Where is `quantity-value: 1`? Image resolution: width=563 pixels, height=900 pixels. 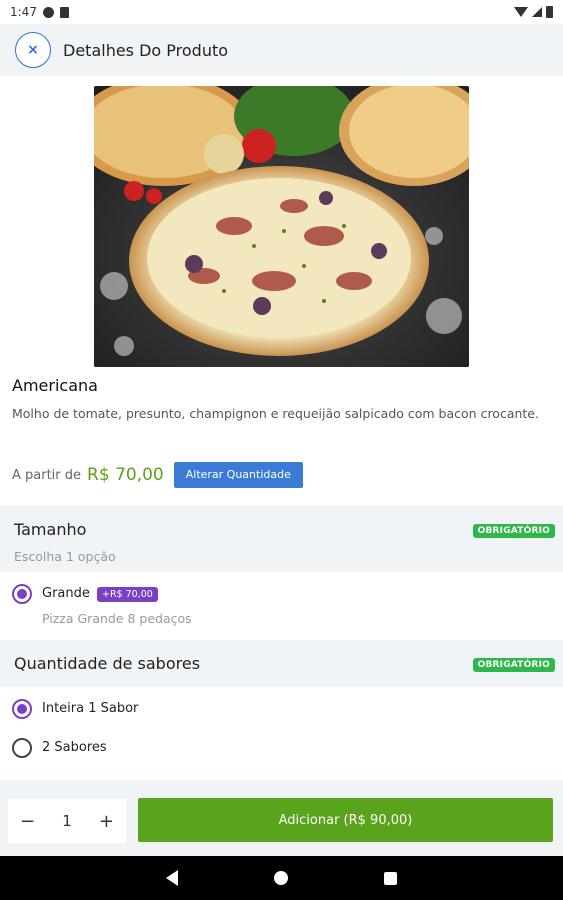
quantity-value: 1 is located at coordinates (67, 821).